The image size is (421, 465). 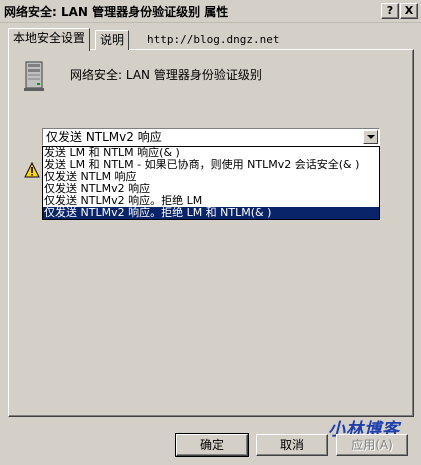 What do you see at coordinates (112, 40) in the screenshot?
I see `tab-explain: 说明` at bounding box center [112, 40].